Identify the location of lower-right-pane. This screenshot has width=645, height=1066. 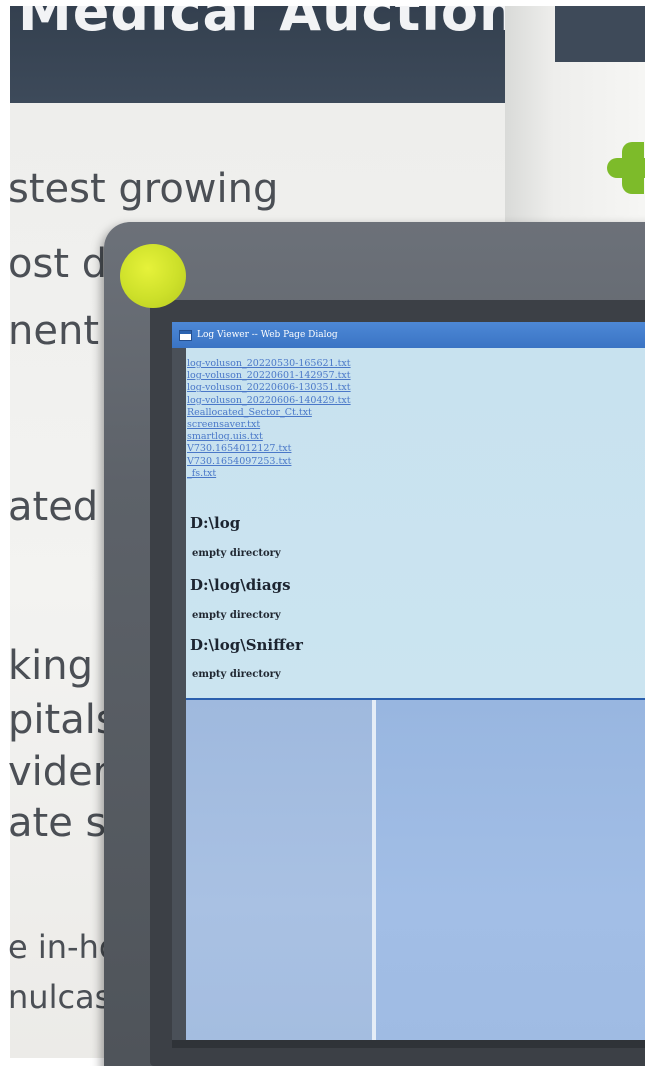
(510, 871).